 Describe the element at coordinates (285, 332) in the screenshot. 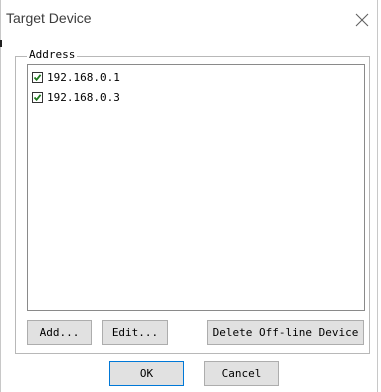

I see `delete-offline-device-button: Delete Off-line Device` at that location.